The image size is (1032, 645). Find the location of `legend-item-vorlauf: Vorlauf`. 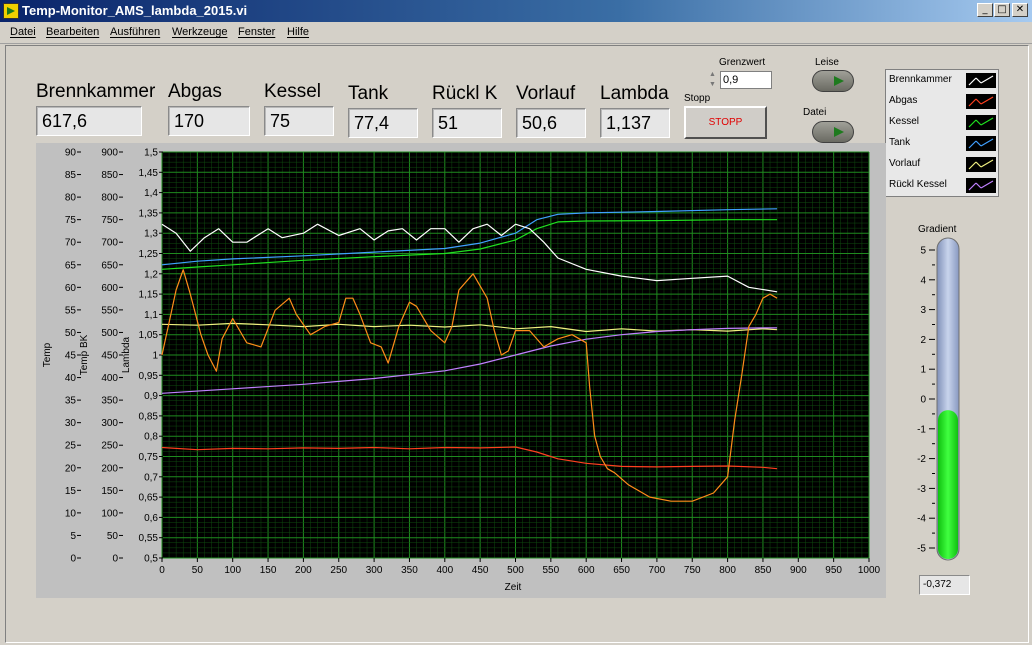

legend-item-vorlauf: Vorlauf is located at coordinates (943, 164).